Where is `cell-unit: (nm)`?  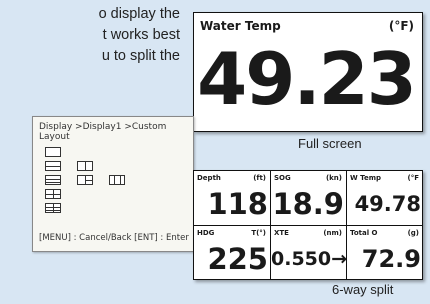
cell-unit: (nm) is located at coordinates (332, 233).